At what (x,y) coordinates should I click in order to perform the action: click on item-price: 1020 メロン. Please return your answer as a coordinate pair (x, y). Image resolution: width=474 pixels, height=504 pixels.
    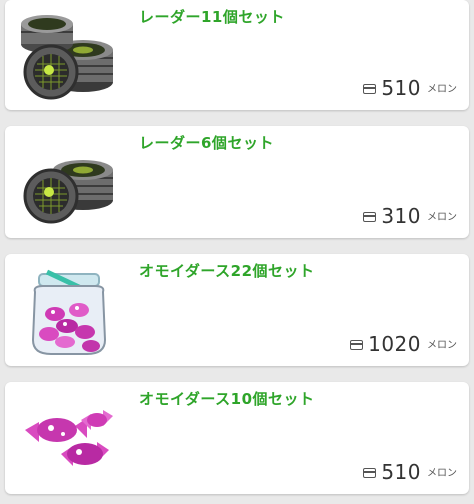
    Looking at the image, I should click on (403, 344).